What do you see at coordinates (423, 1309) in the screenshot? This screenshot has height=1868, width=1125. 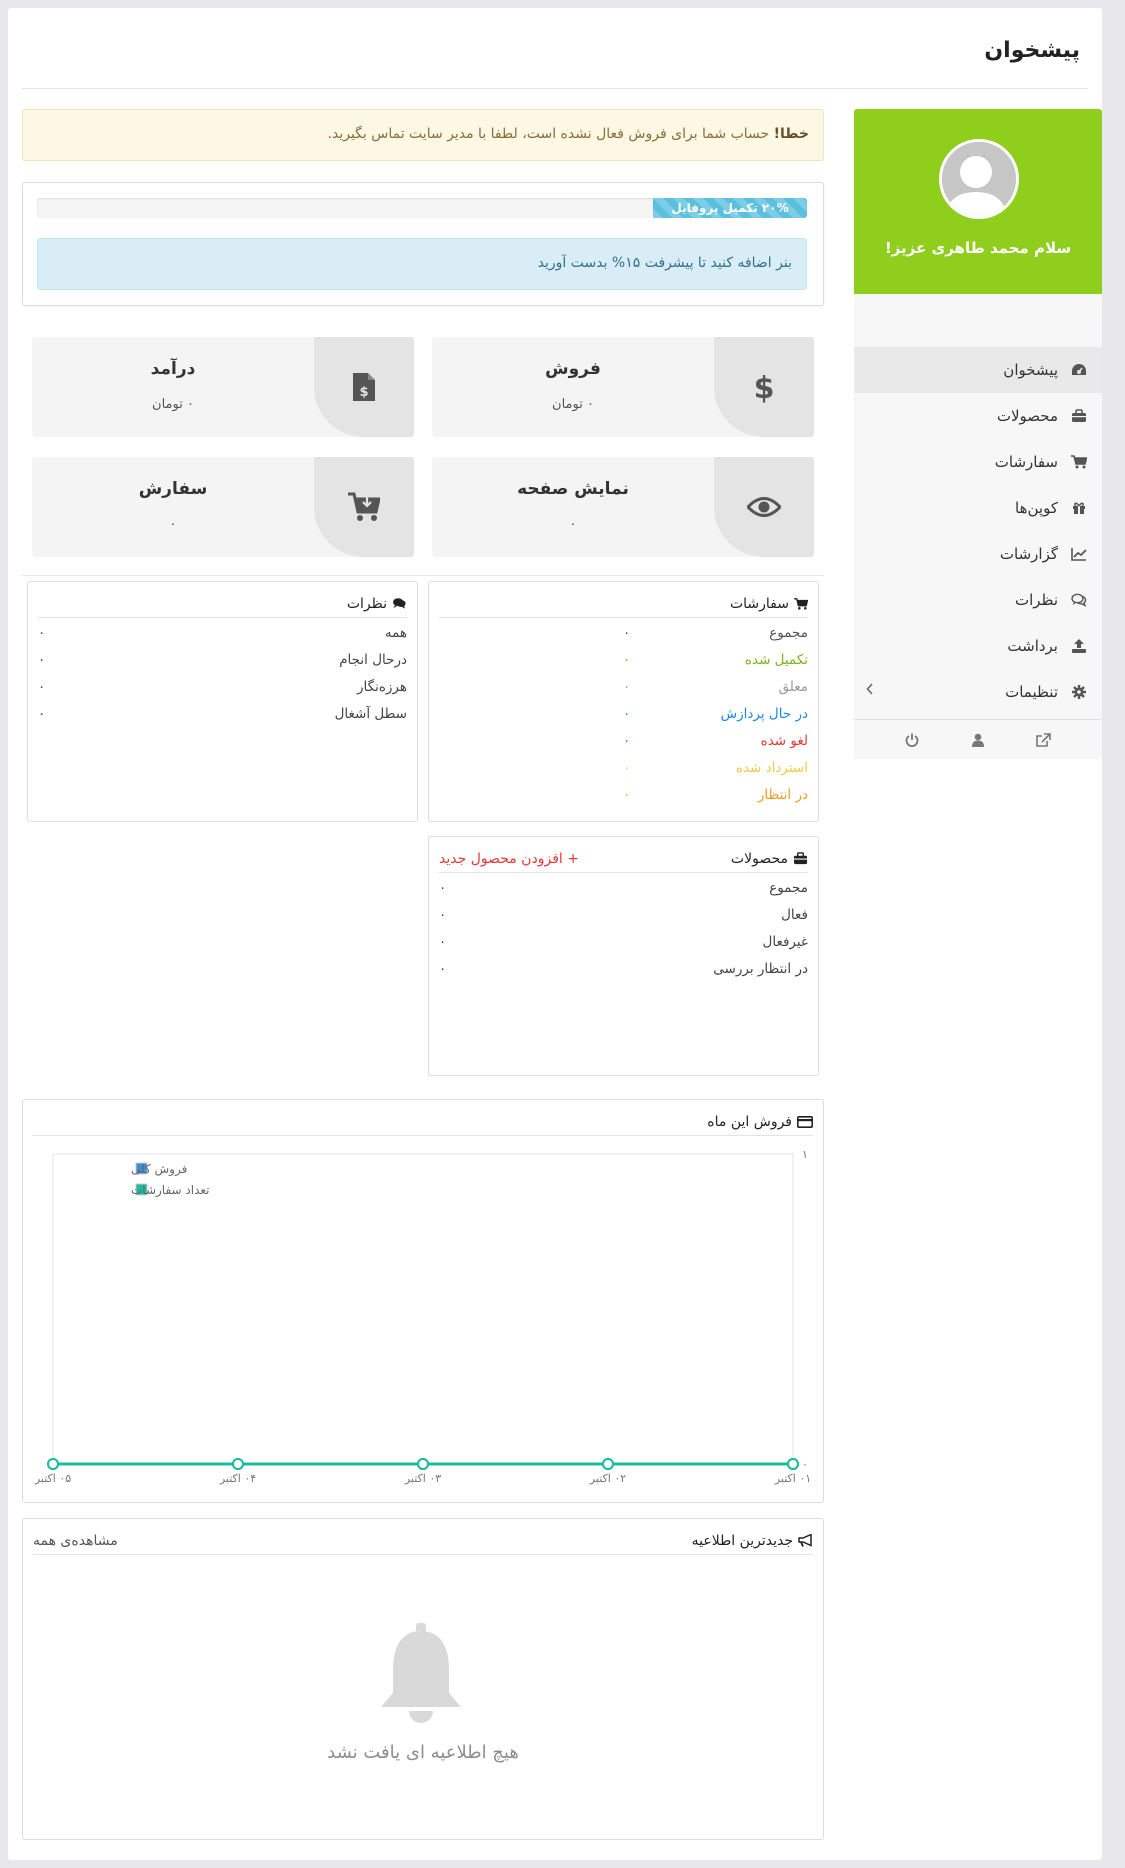 I see `plot-area` at bounding box center [423, 1309].